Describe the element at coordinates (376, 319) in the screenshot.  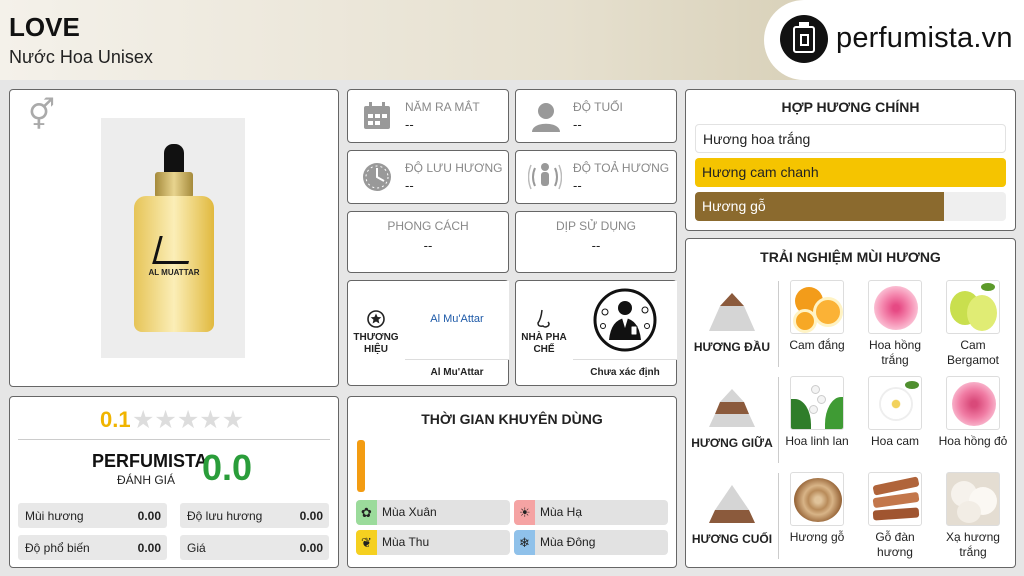
I see `star-badge-icon` at that location.